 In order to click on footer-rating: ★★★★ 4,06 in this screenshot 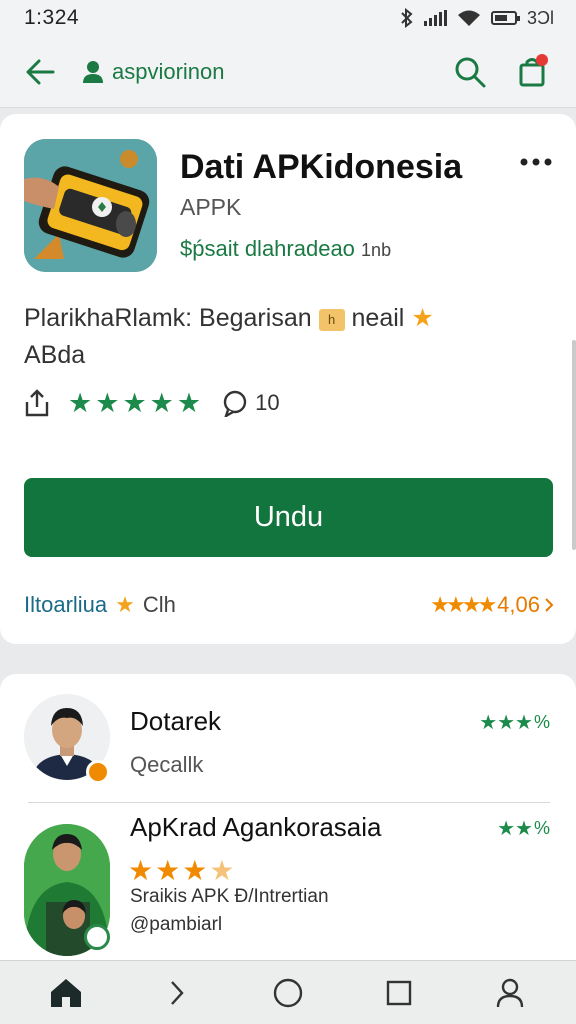, I will do `click(492, 605)`.